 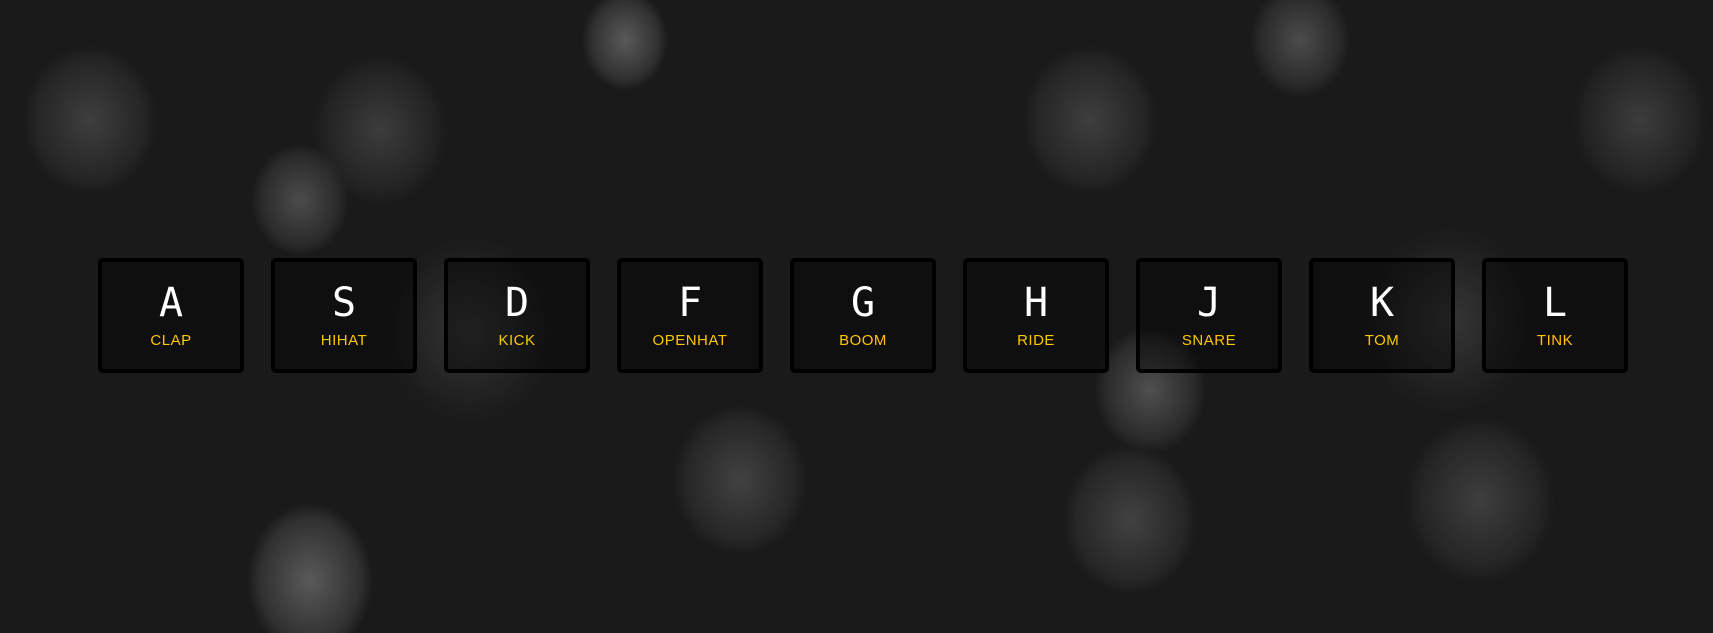 What do you see at coordinates (1036, 303) in the screenshot?
I see `key-letter: H` at bounding box center [1036, 303].